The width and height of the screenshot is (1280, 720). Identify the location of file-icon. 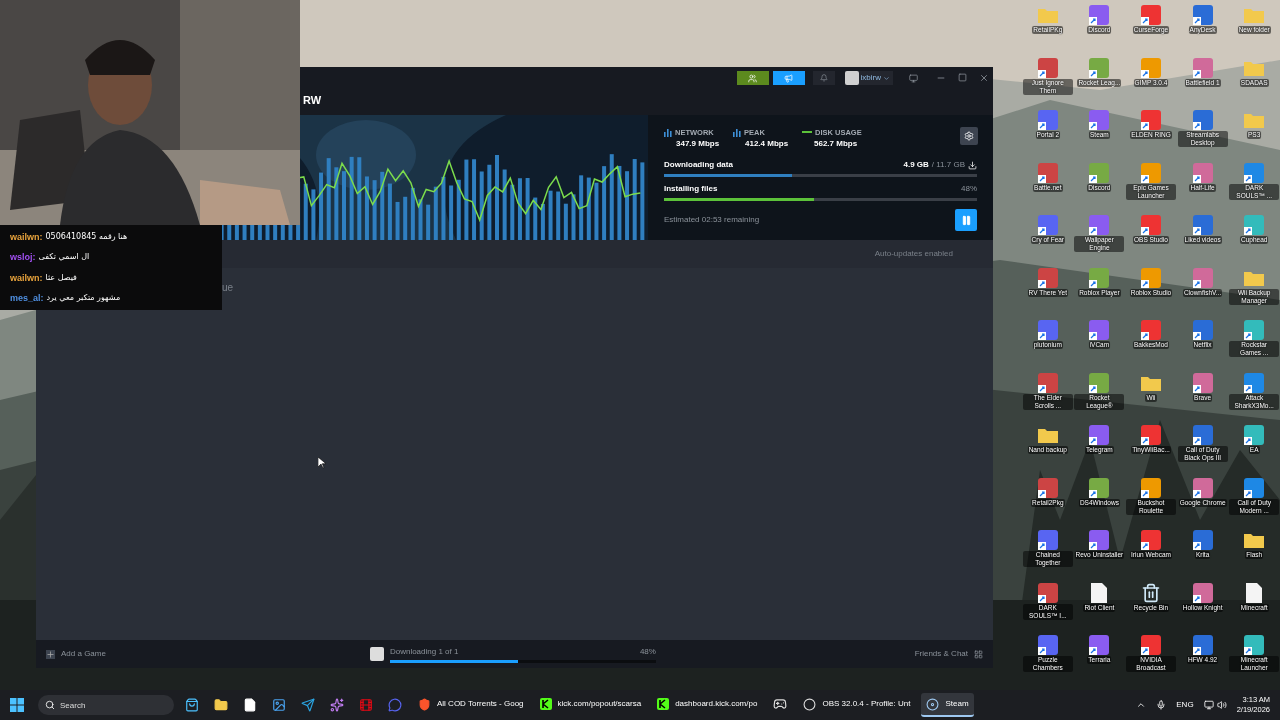
(250, 705).